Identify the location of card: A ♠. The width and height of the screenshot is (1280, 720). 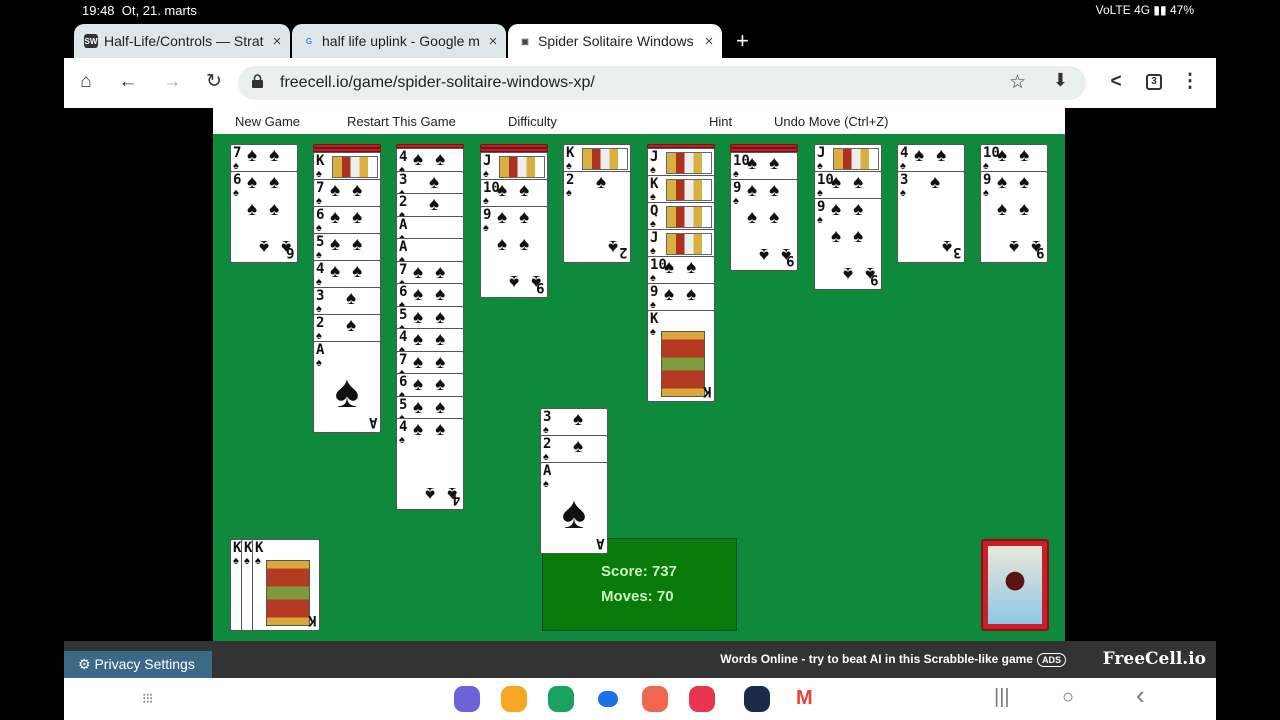
(430, 251).